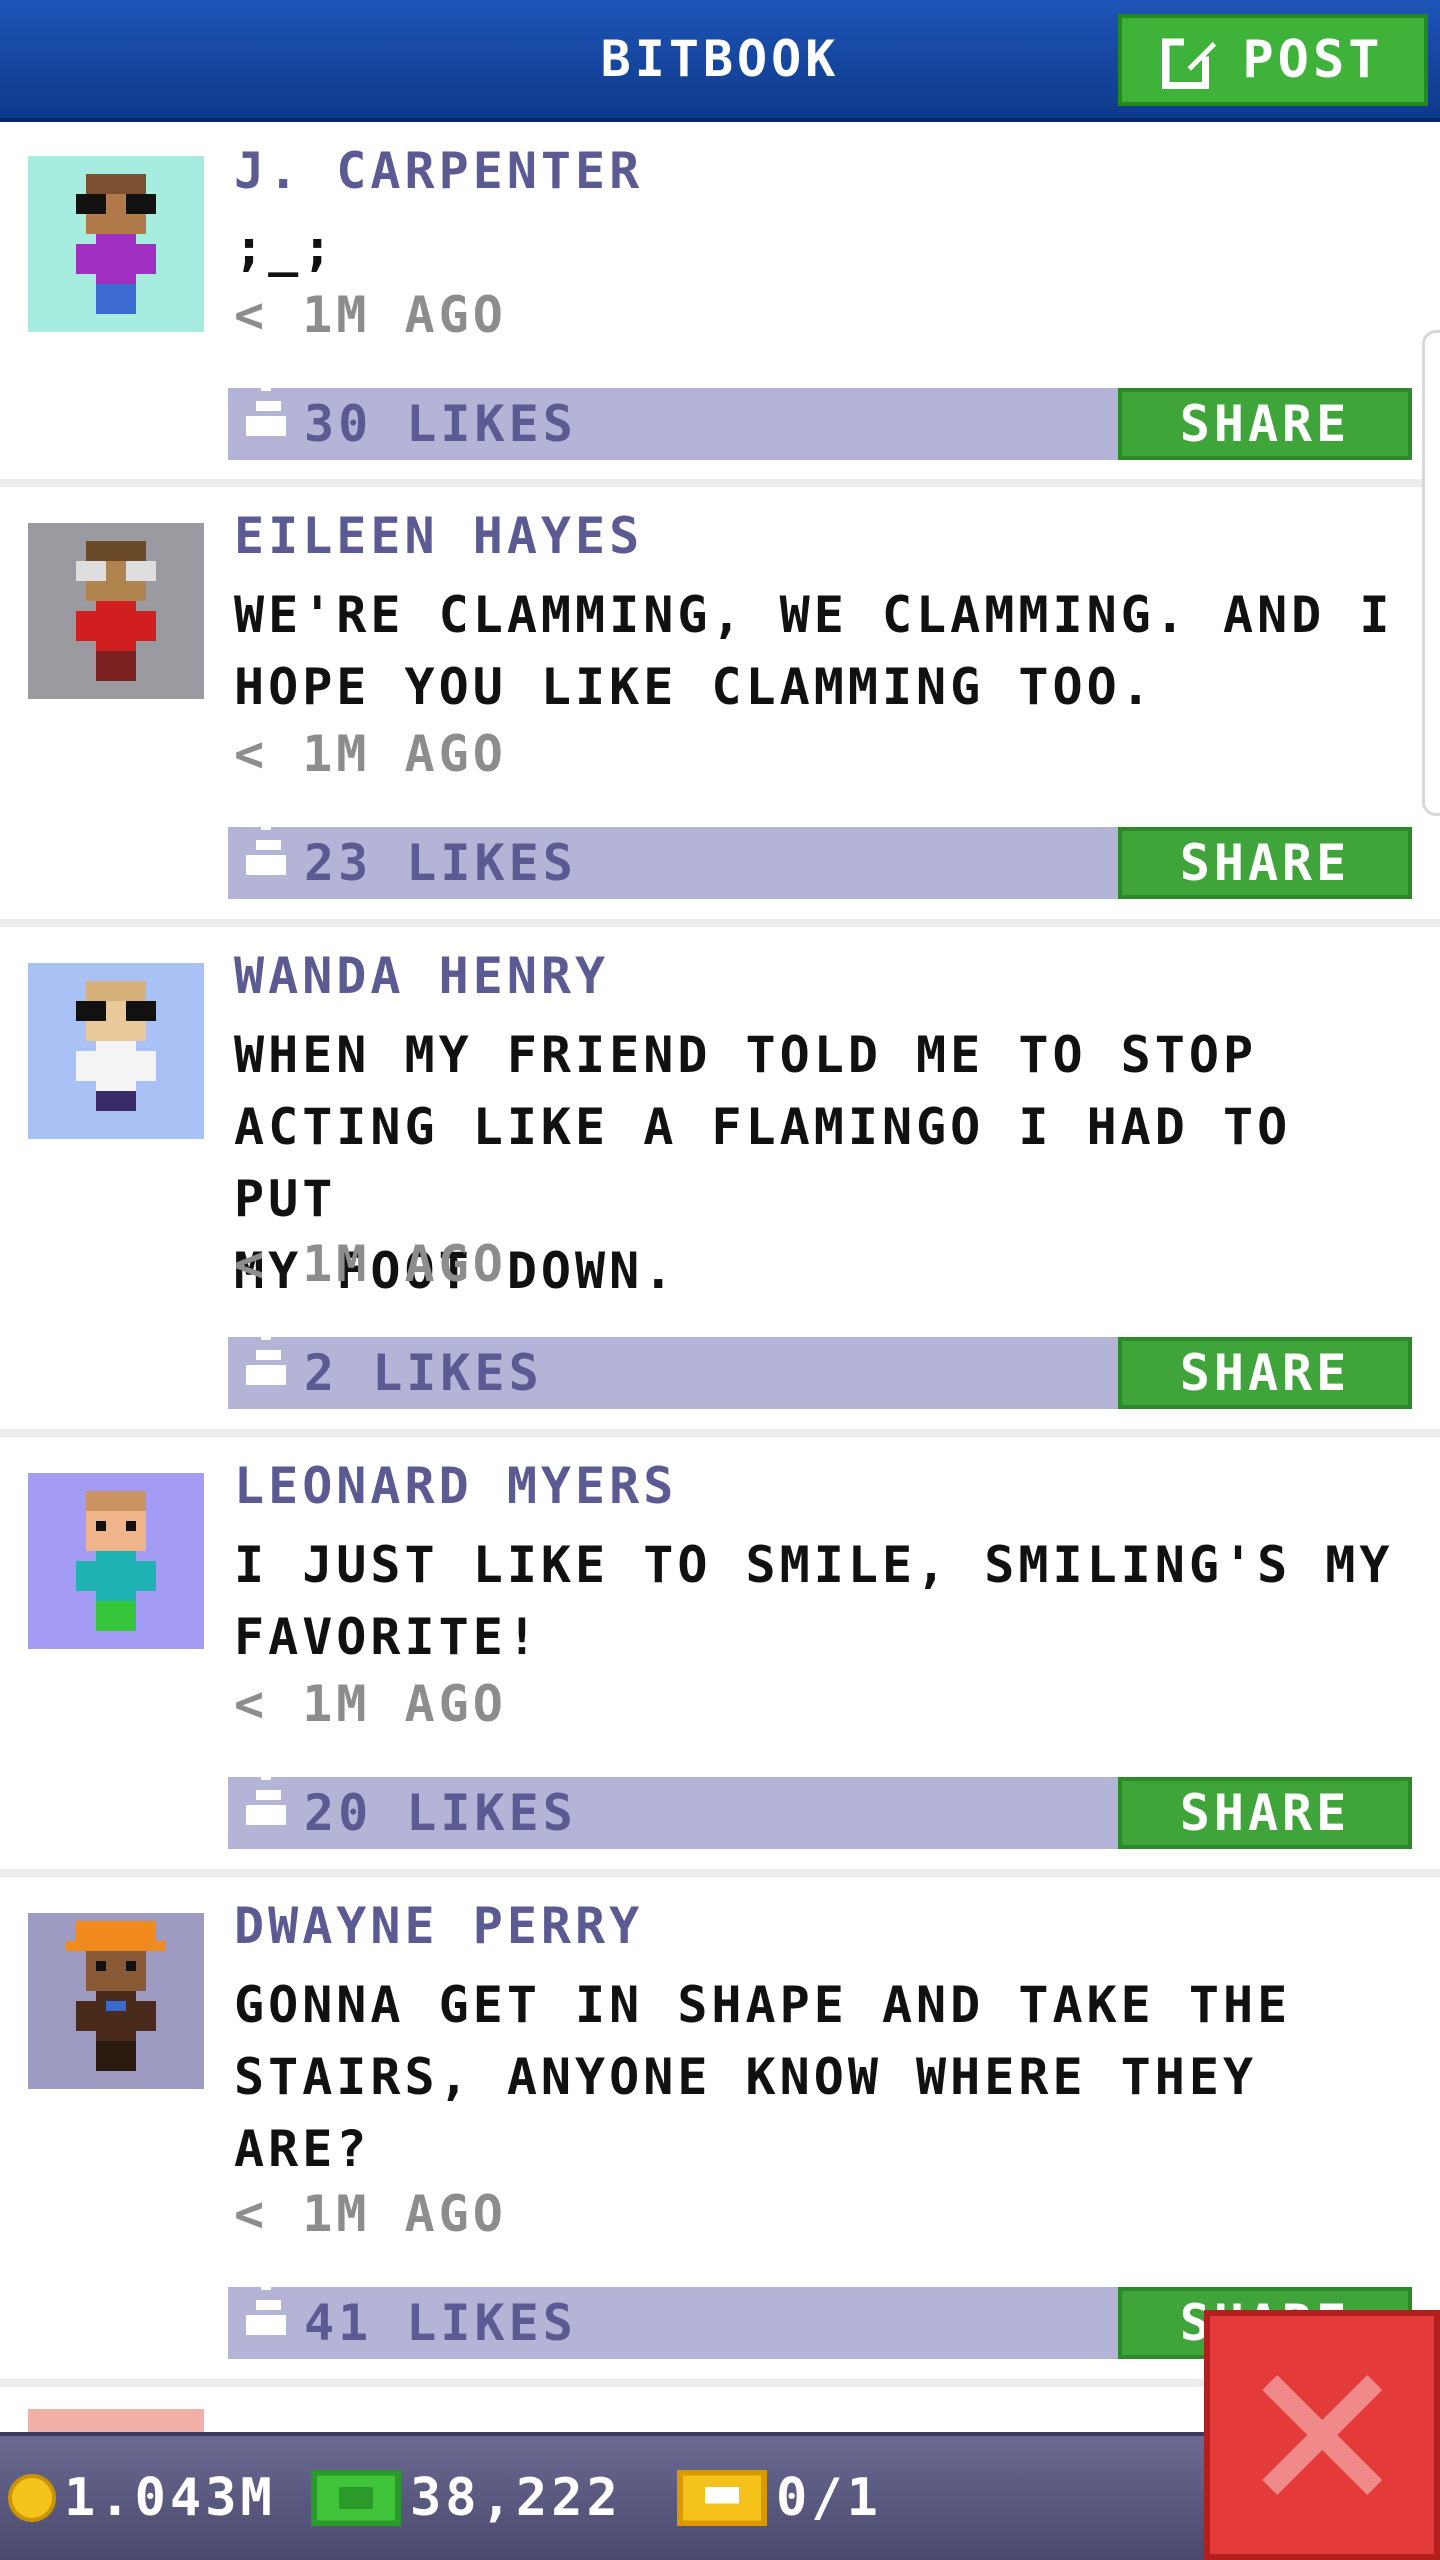  I want to click on post-button-label: POST, so click(1313, 60).